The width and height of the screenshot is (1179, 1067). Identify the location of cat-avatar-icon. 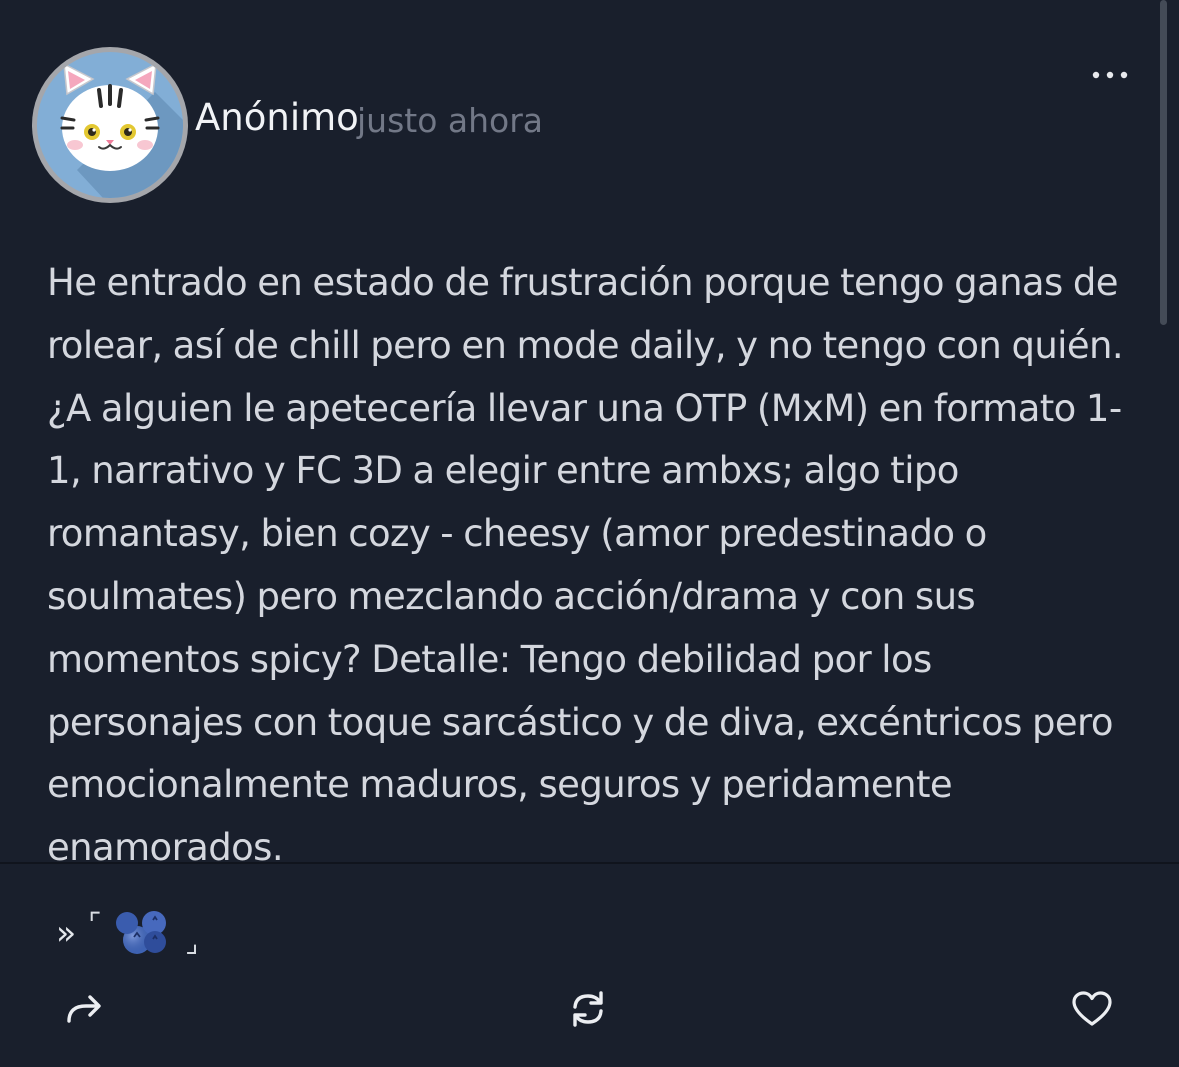
(110, 125).